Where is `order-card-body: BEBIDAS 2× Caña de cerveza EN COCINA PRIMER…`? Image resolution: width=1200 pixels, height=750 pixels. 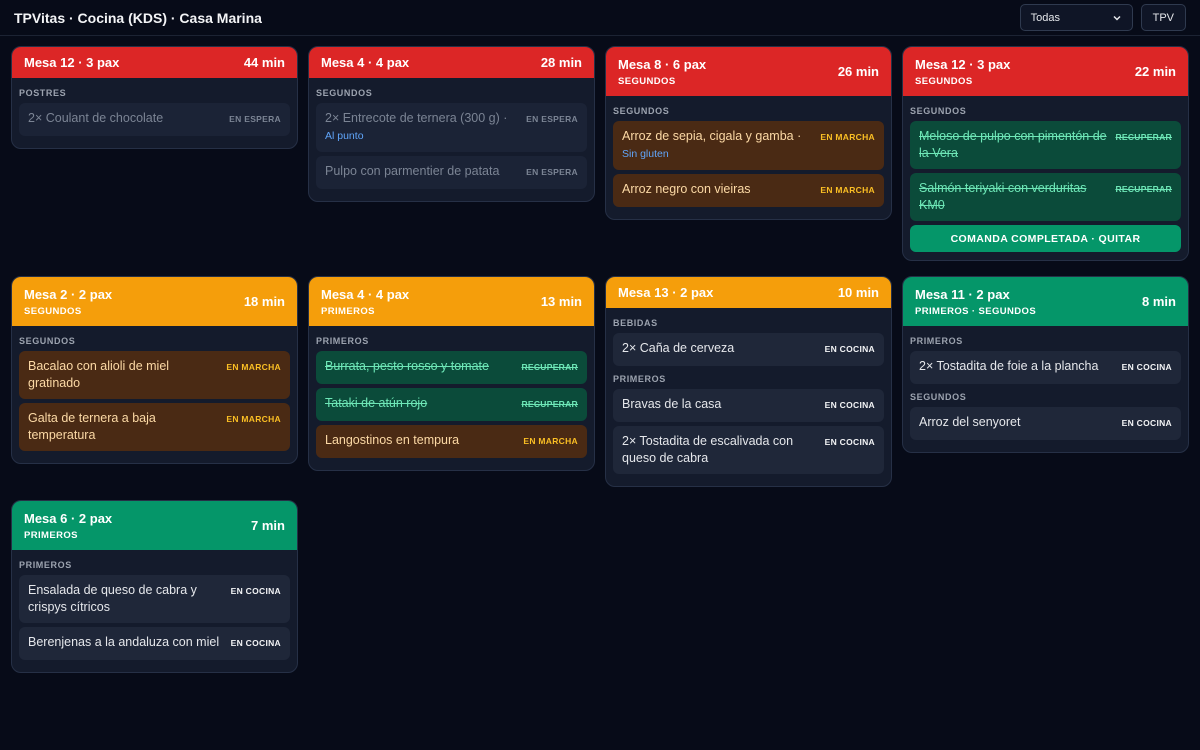
order-card-body: BEBIDAS 2× Caña de cerveza EN COCINA PRIMER… is located at coordinates (748, 397).